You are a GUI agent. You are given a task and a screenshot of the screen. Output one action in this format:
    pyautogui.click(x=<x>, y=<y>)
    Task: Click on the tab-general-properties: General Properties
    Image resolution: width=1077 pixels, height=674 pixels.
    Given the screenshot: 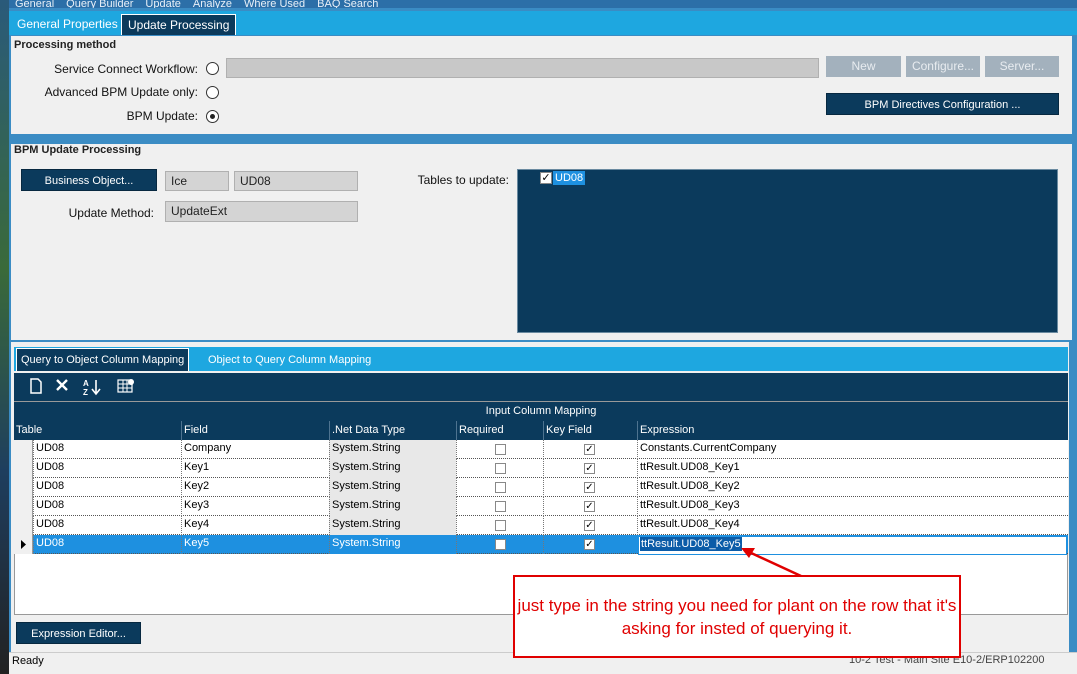 What is the action you would take?
    pyautogui.click(x=67, y=24)
    